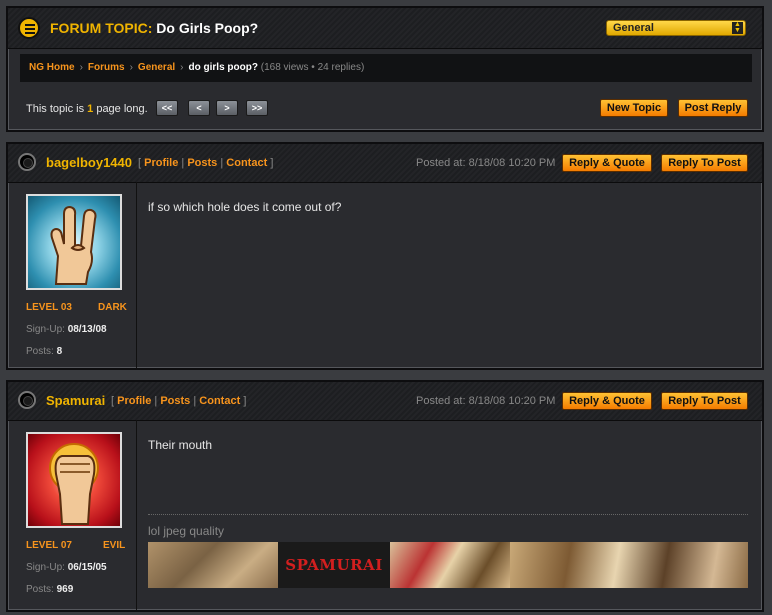  I want to click on category-select-value: General, so click(633, 28).